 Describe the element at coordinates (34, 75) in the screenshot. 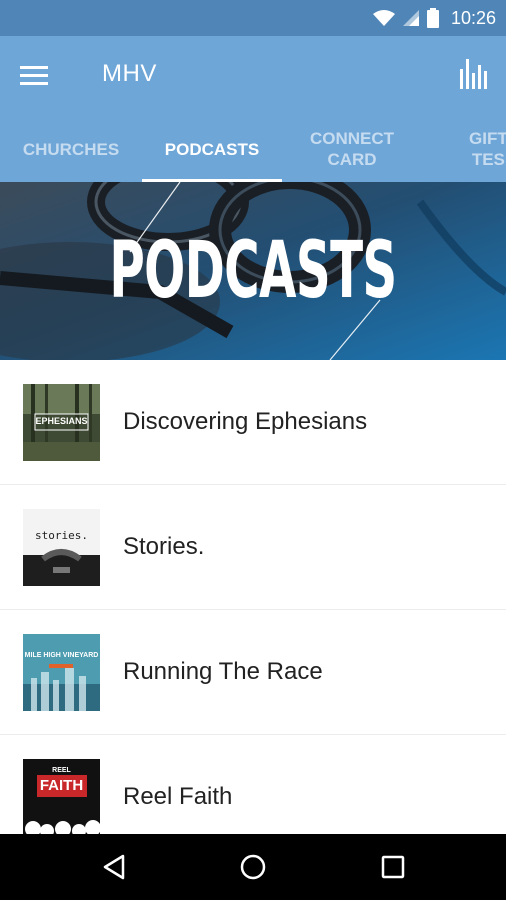

I see `hamburger-menu-icon` at that location.